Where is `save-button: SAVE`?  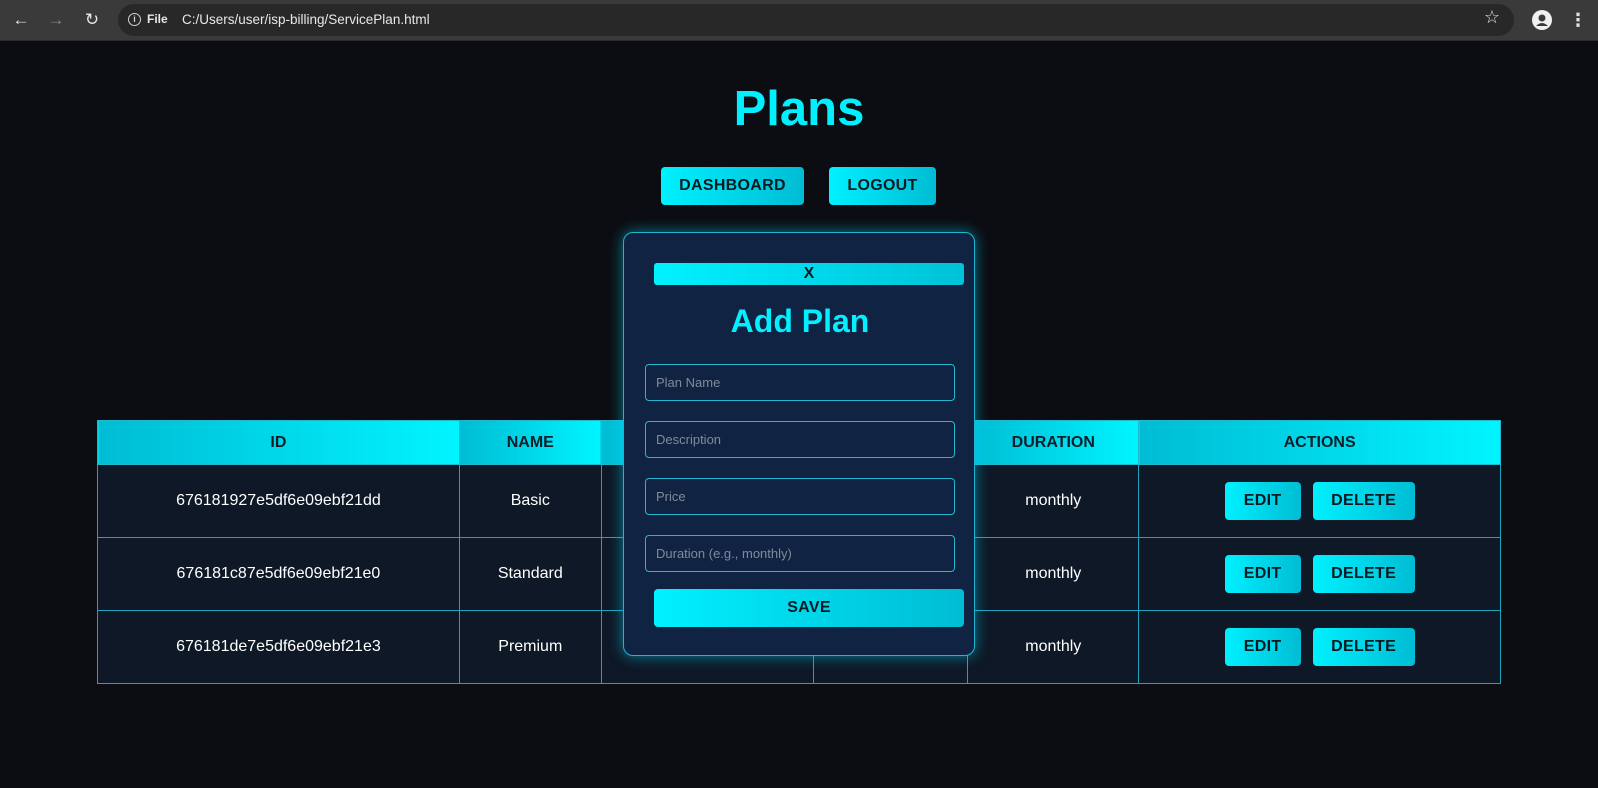
save-button: SAVE is located at coordinates (809, 608).